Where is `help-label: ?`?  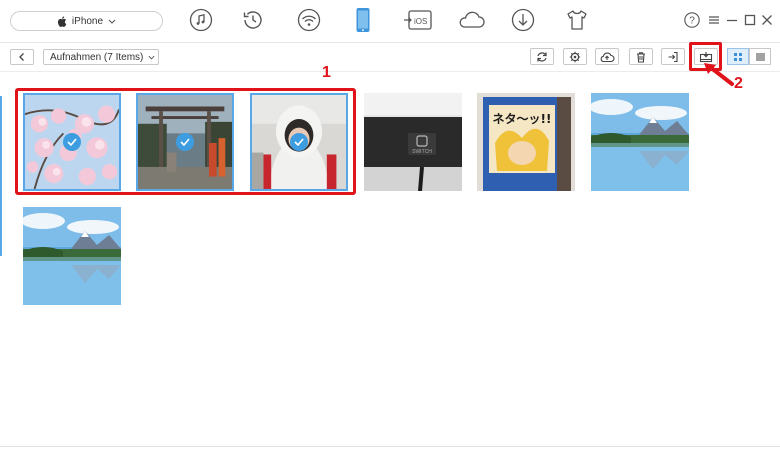 help-label: ? is located at coordinates (692, 21).